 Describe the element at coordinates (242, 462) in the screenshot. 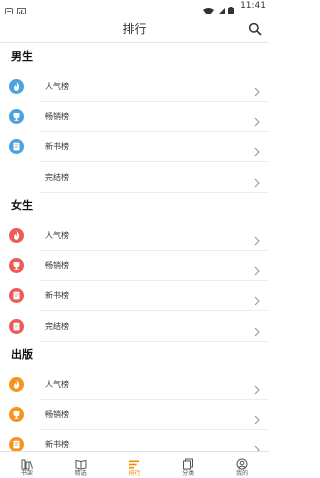

I see `profile-icon` at that location.